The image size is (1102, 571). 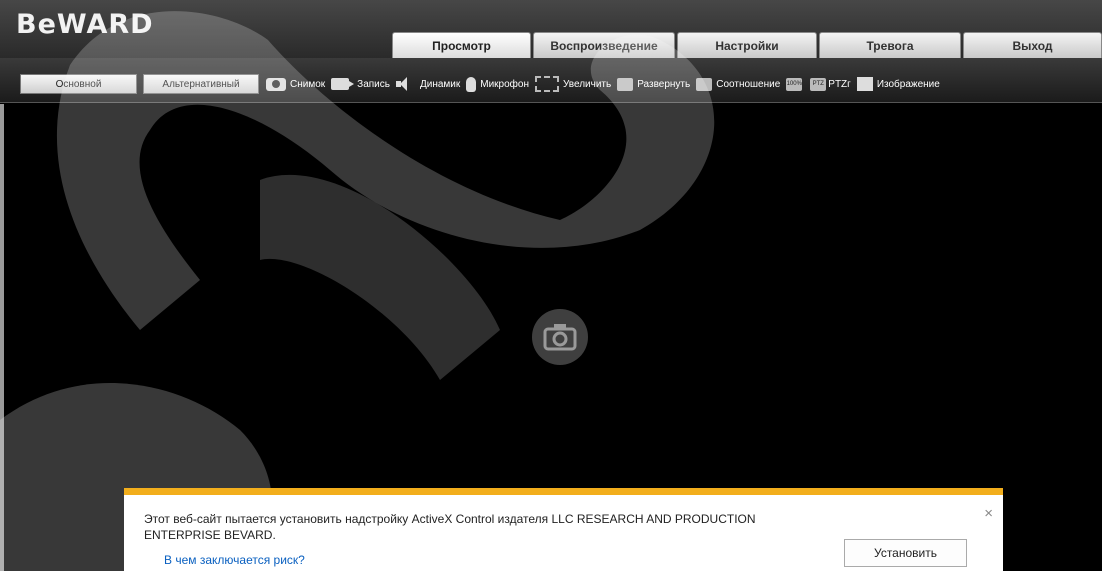 What do you see at coordinates (905, 553) in the screenshot?
I see `install-button: Установить` at bounding box center [905, 553].